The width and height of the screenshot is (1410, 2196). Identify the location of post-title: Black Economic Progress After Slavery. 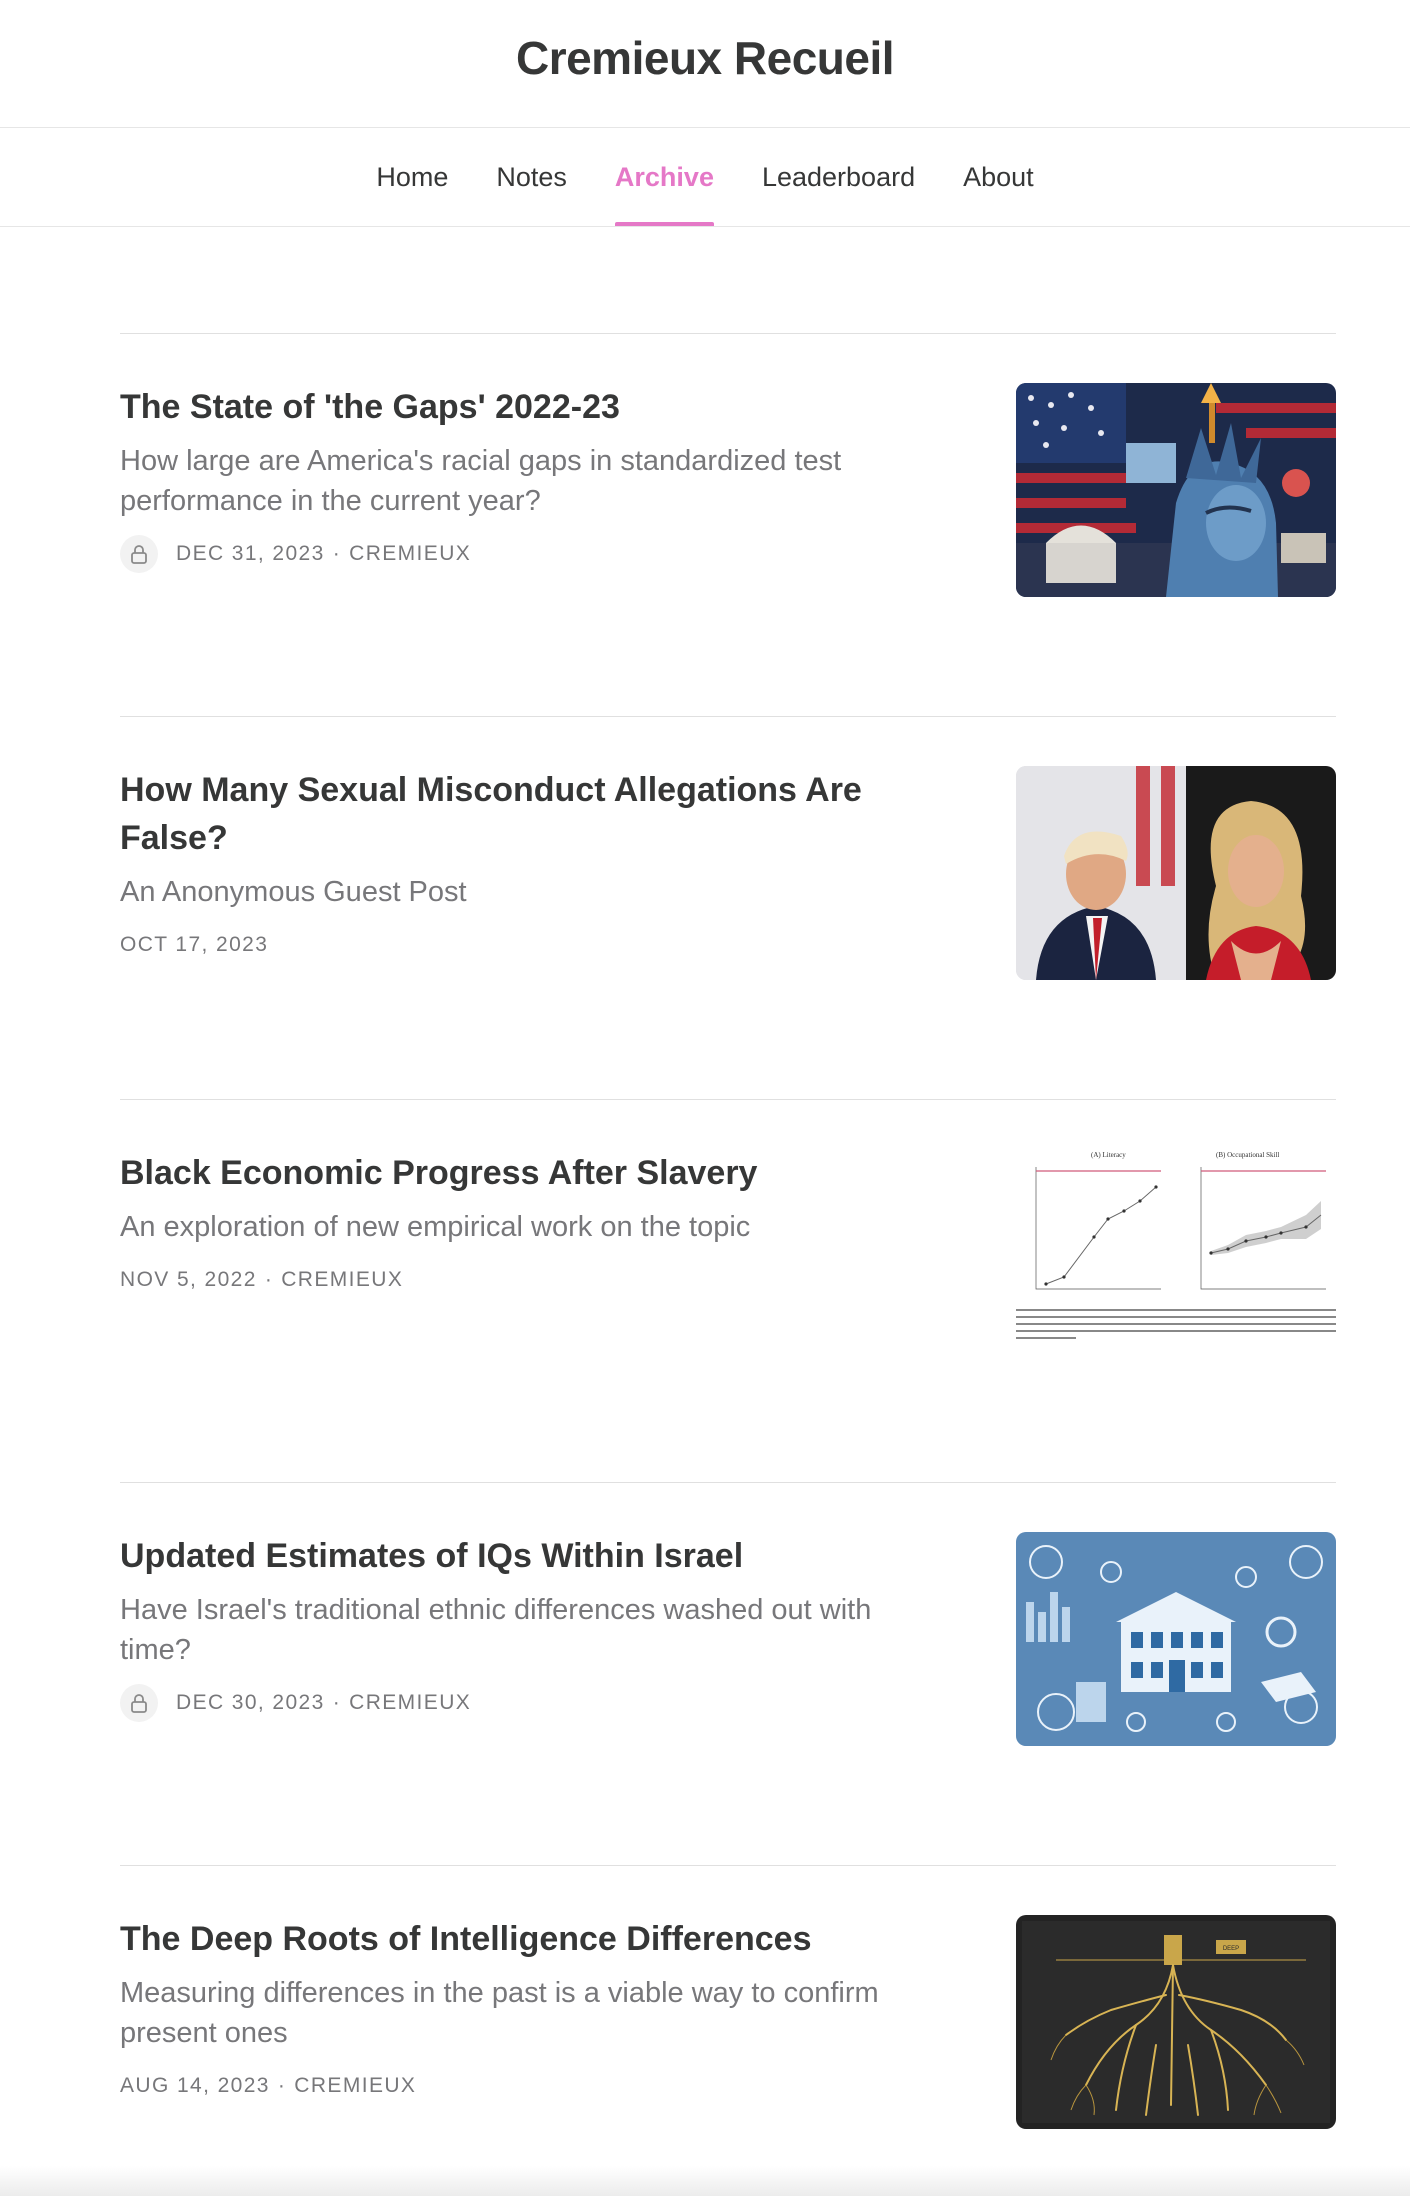
(520, 1173).